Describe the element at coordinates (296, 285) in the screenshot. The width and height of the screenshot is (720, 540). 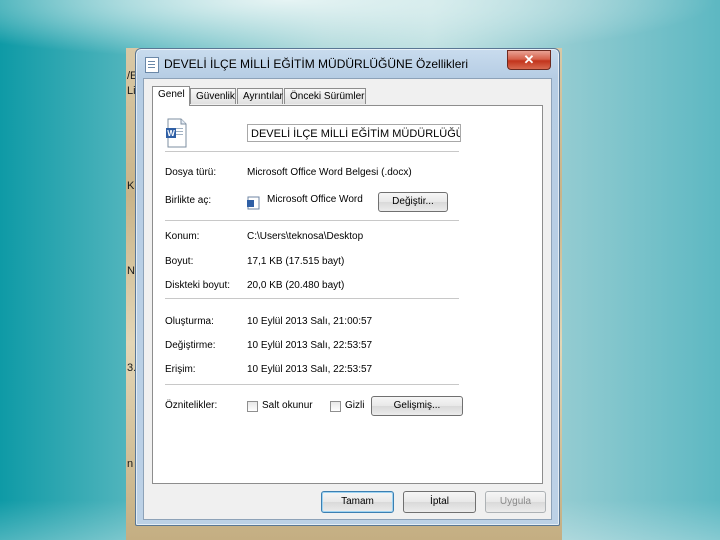
I see `size-on-disk-value: 20,0 KB (20.480 bayt)` at that location.